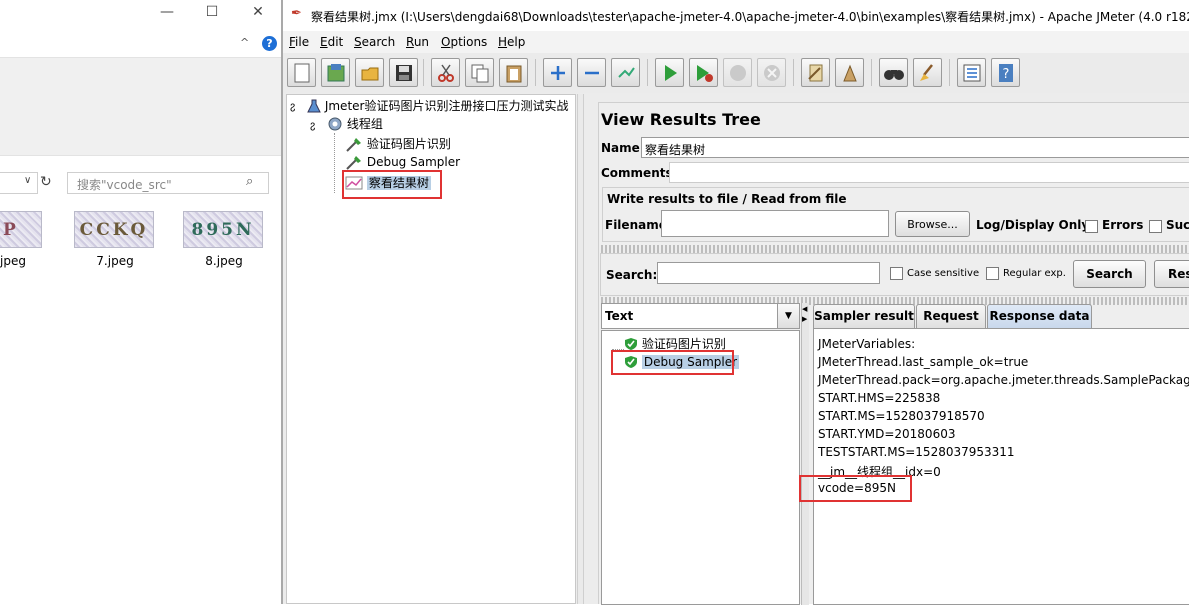 The height and width of the screenshot is (605, 1189). Describe the element at coordinates (115, 261) in the screenshot. I see `file-name: 7.jpeg` at that location.